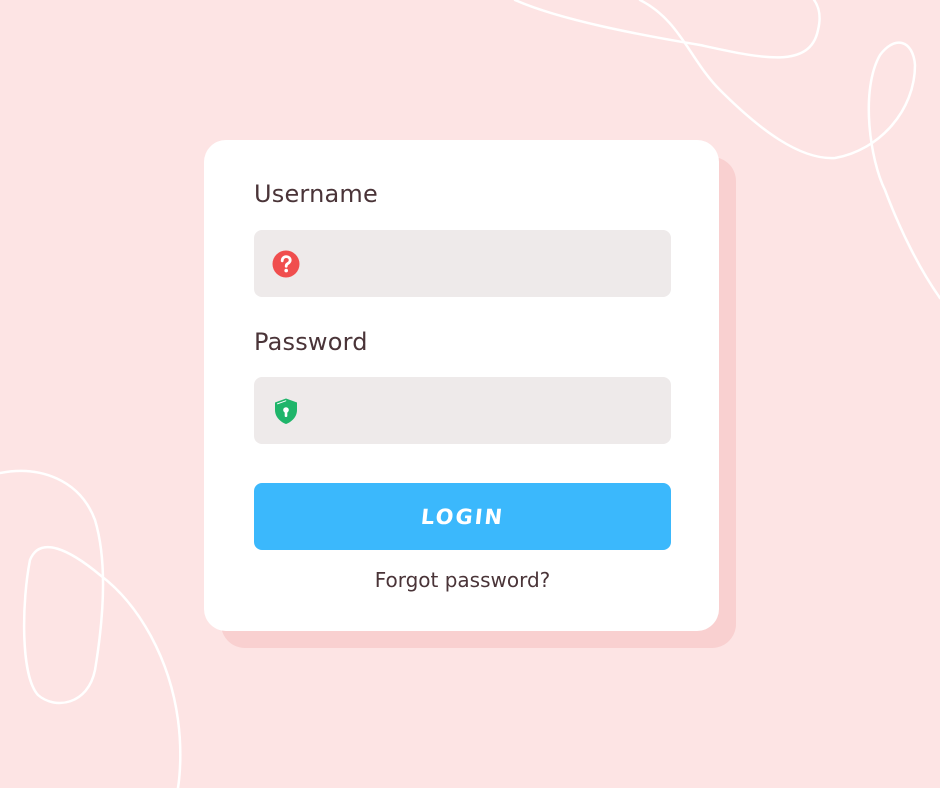  I want to click on username-field, so click(462, 263).